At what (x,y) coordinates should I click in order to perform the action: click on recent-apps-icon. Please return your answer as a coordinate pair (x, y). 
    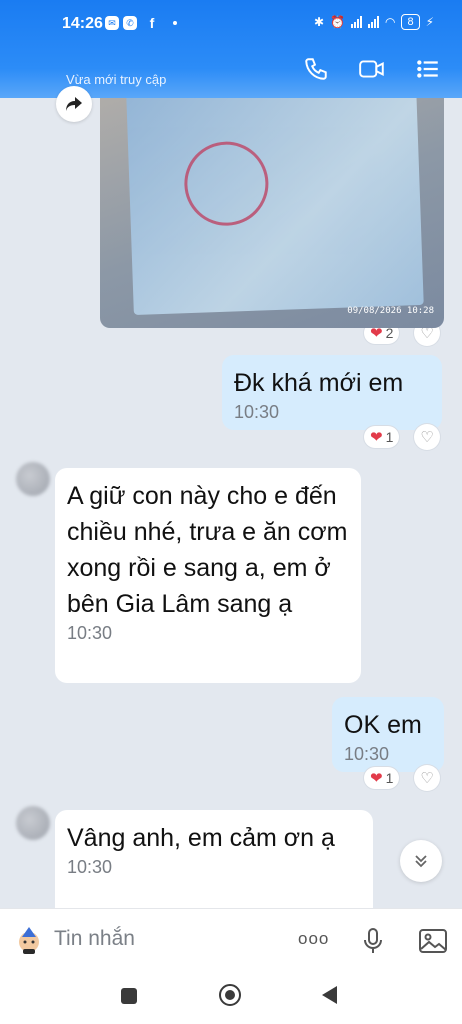
    Looking at the image, I should click on (129, 996).